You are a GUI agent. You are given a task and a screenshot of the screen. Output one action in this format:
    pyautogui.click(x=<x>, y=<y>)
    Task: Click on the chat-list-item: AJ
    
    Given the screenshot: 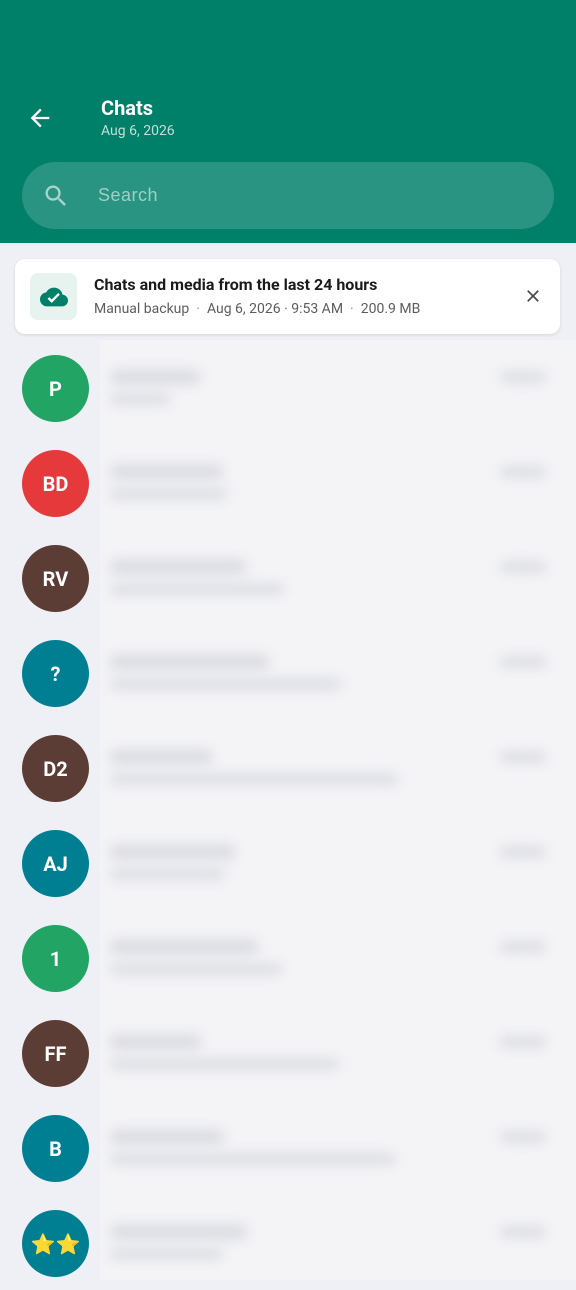 What is the action you would take?
    pyautogui.click(x=288, y=862)
    